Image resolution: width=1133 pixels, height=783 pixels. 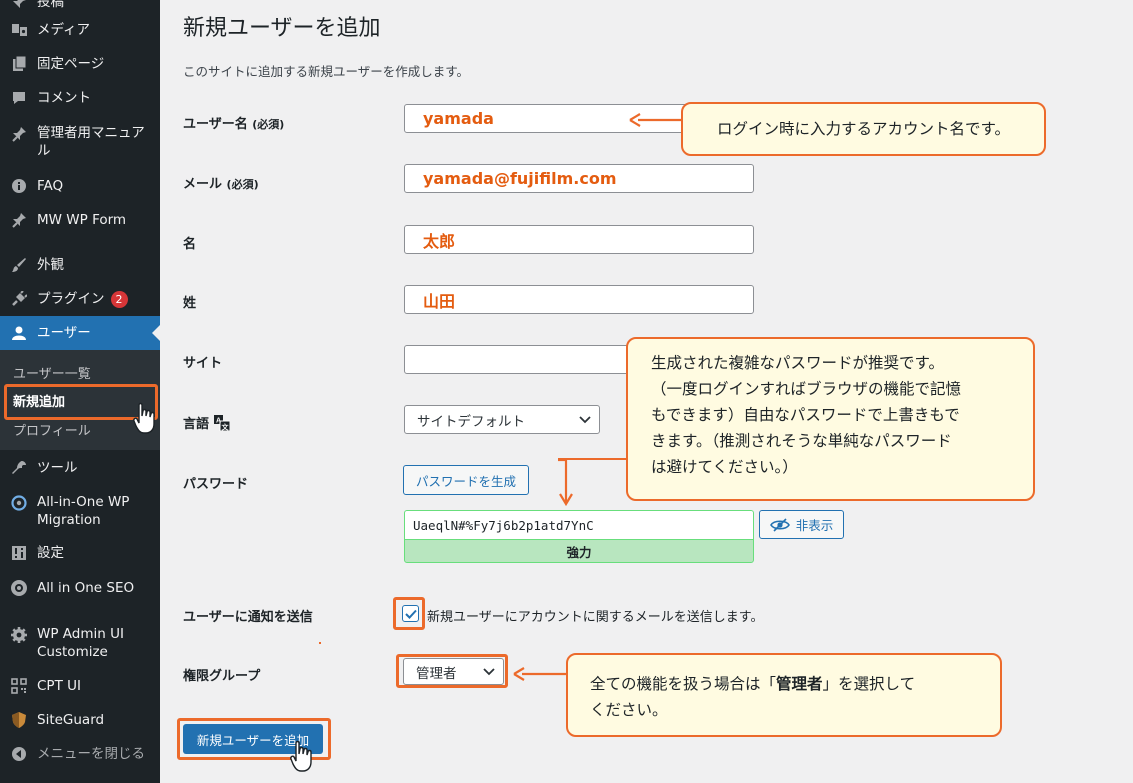 I want to click on firstname-input: 太郎, so click(x=579, y=239).